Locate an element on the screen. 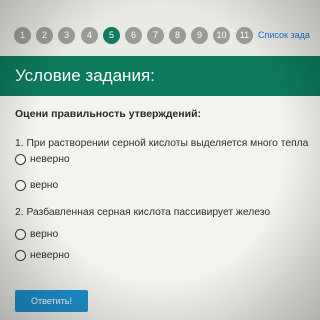 The image size is (320, 320). question-2-option-1: верно is located at coordinates (36, 234).